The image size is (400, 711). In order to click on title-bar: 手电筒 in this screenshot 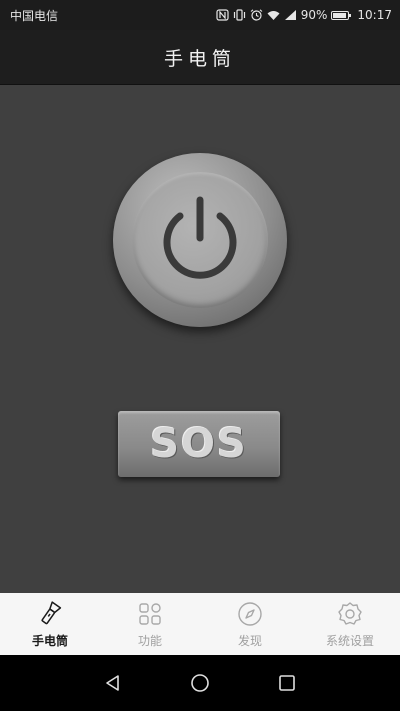, I will do `click(200, 57)`.